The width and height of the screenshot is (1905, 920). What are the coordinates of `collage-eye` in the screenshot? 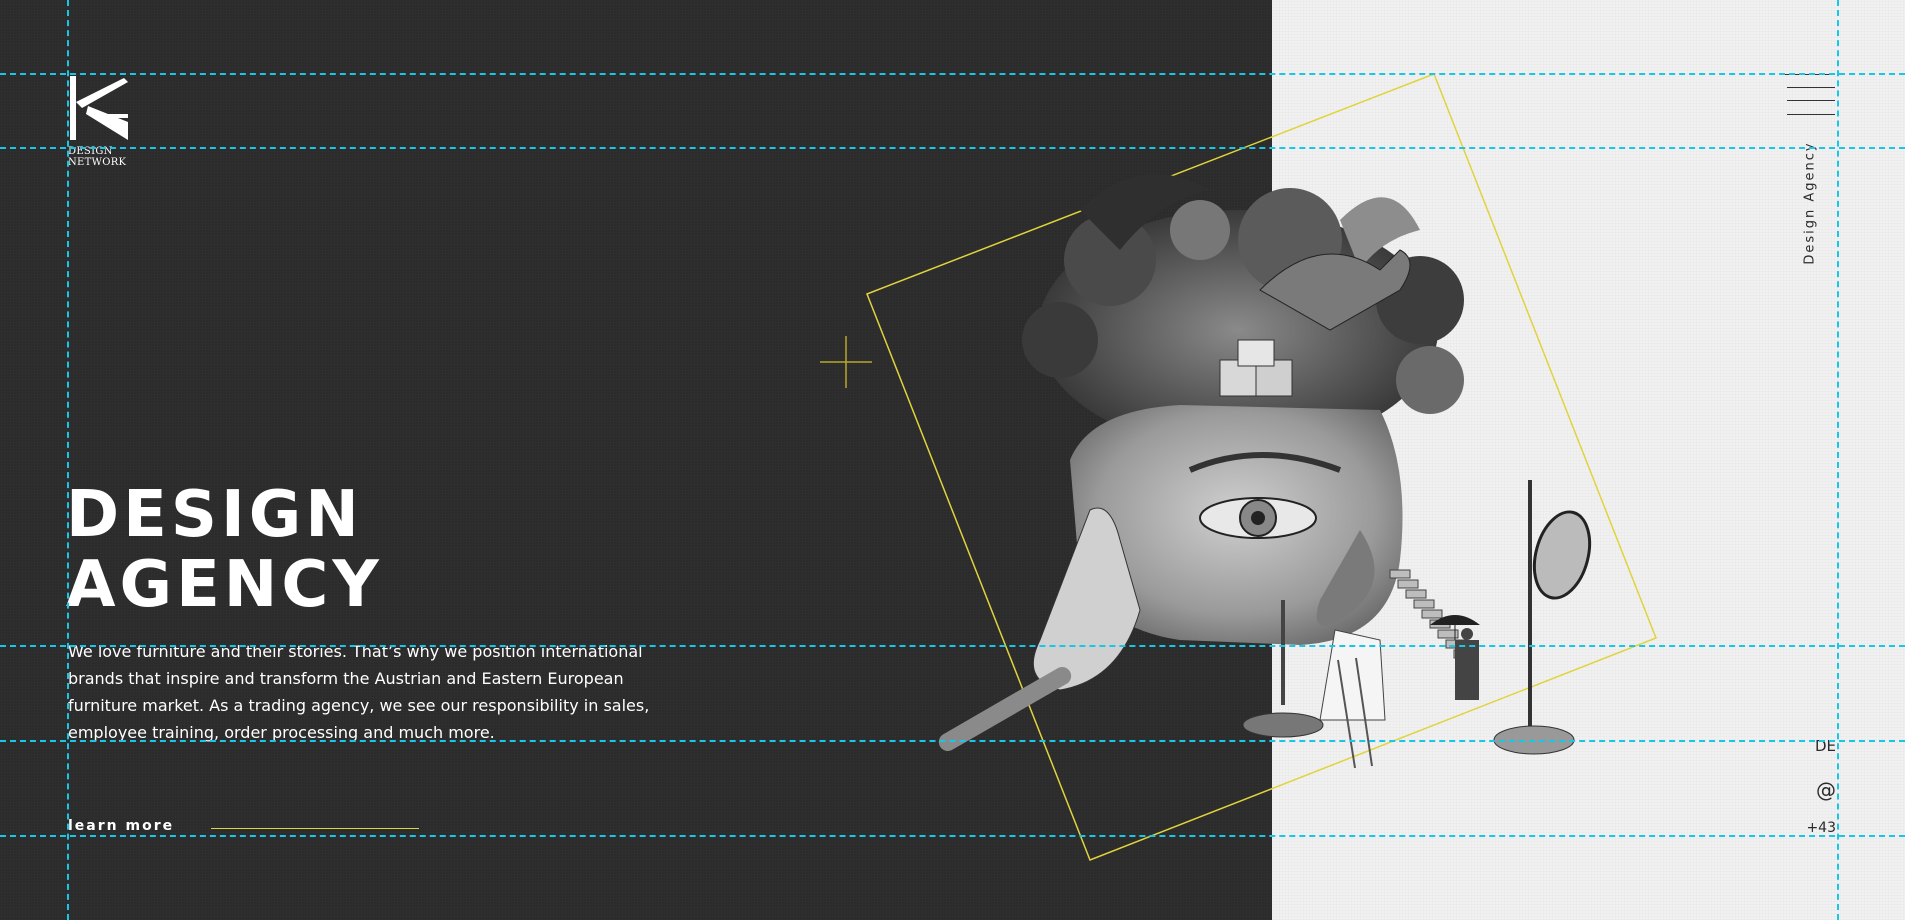 It's located at (1258, 518).